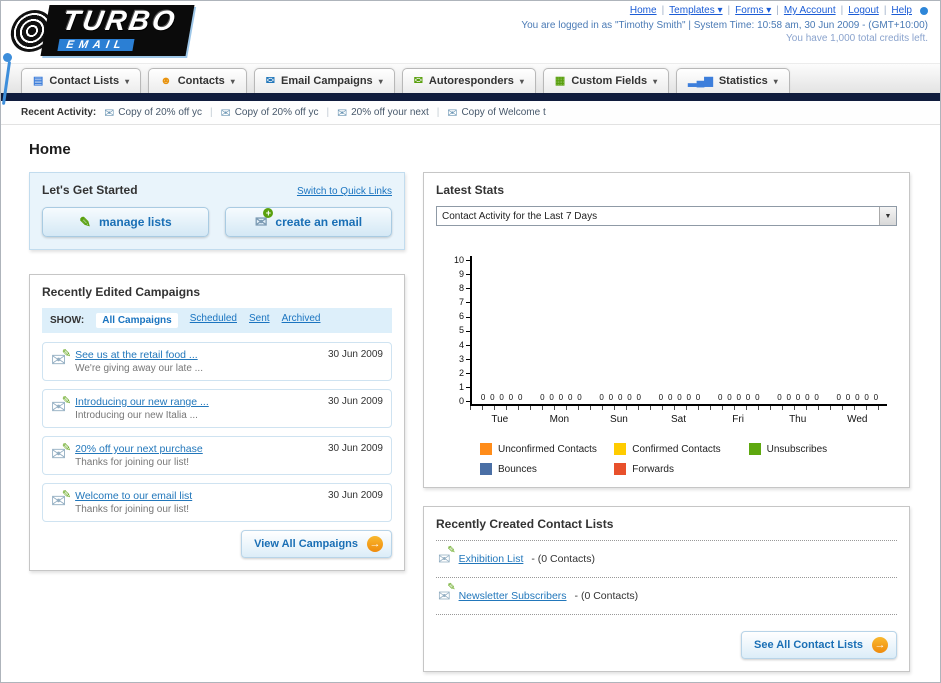  What do you see at coordinates (818, 645) in the screenshot?
I see `see-all-contact-lists-button: See All Contact Lists →` at bounding box center [818, 645].